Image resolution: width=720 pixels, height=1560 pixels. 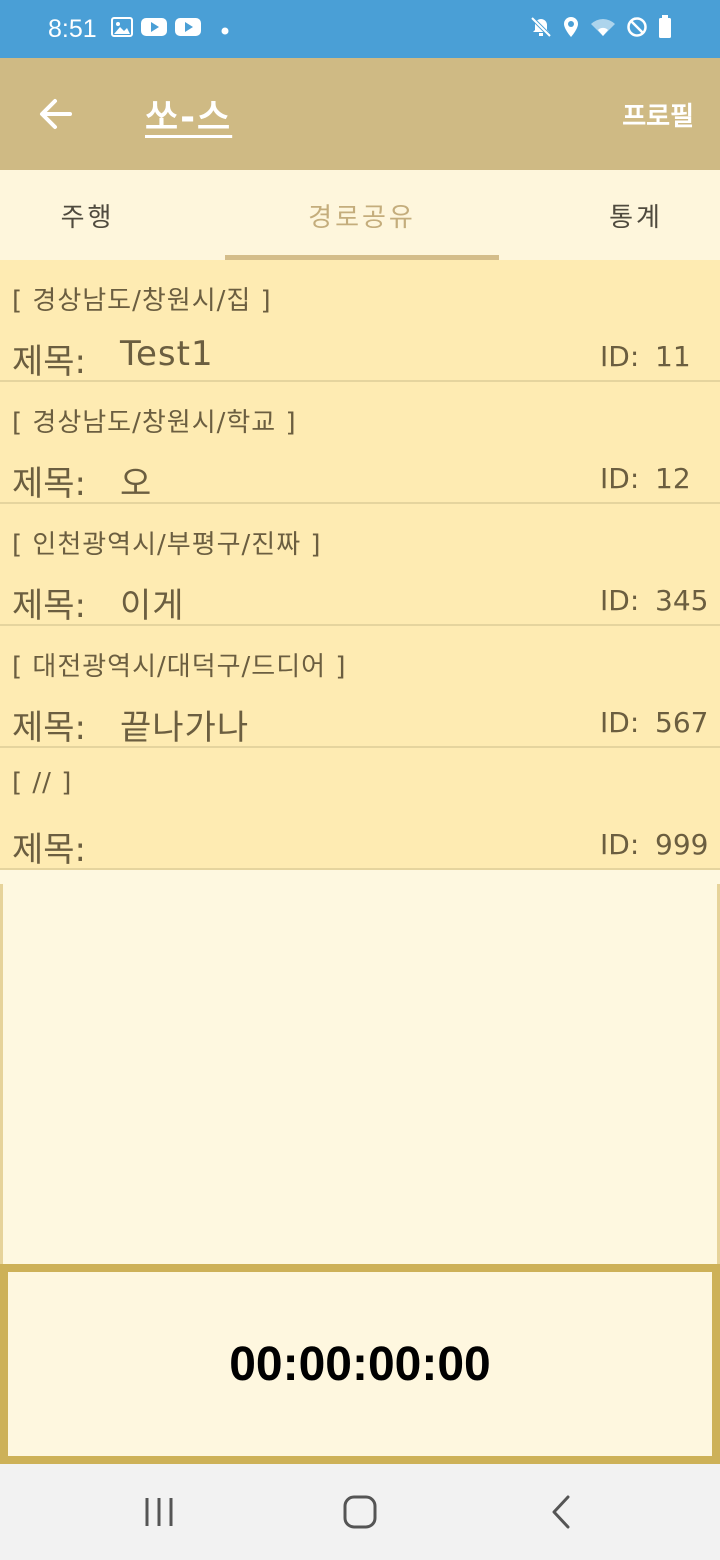 I want to click on route-region: [ 경상남도/창원시/학교 ], so click(x=154, y=423).